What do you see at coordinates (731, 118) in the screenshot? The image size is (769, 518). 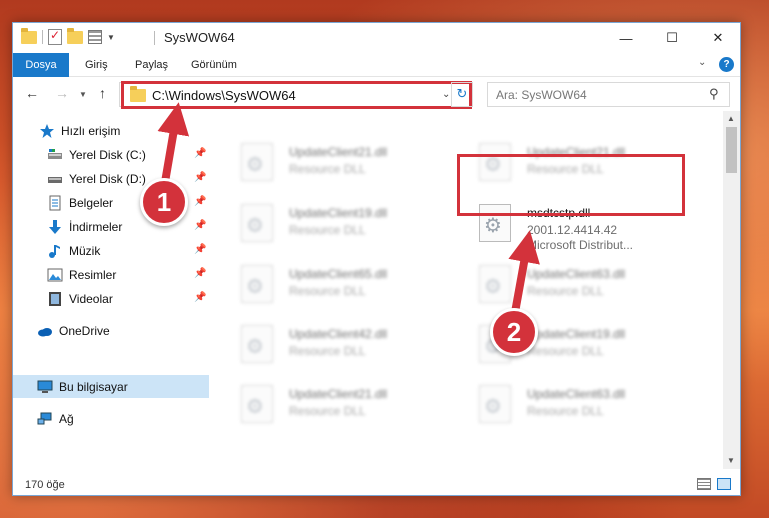 I see `scroll-up-icon: ▲` at bounding box center [731, 118].